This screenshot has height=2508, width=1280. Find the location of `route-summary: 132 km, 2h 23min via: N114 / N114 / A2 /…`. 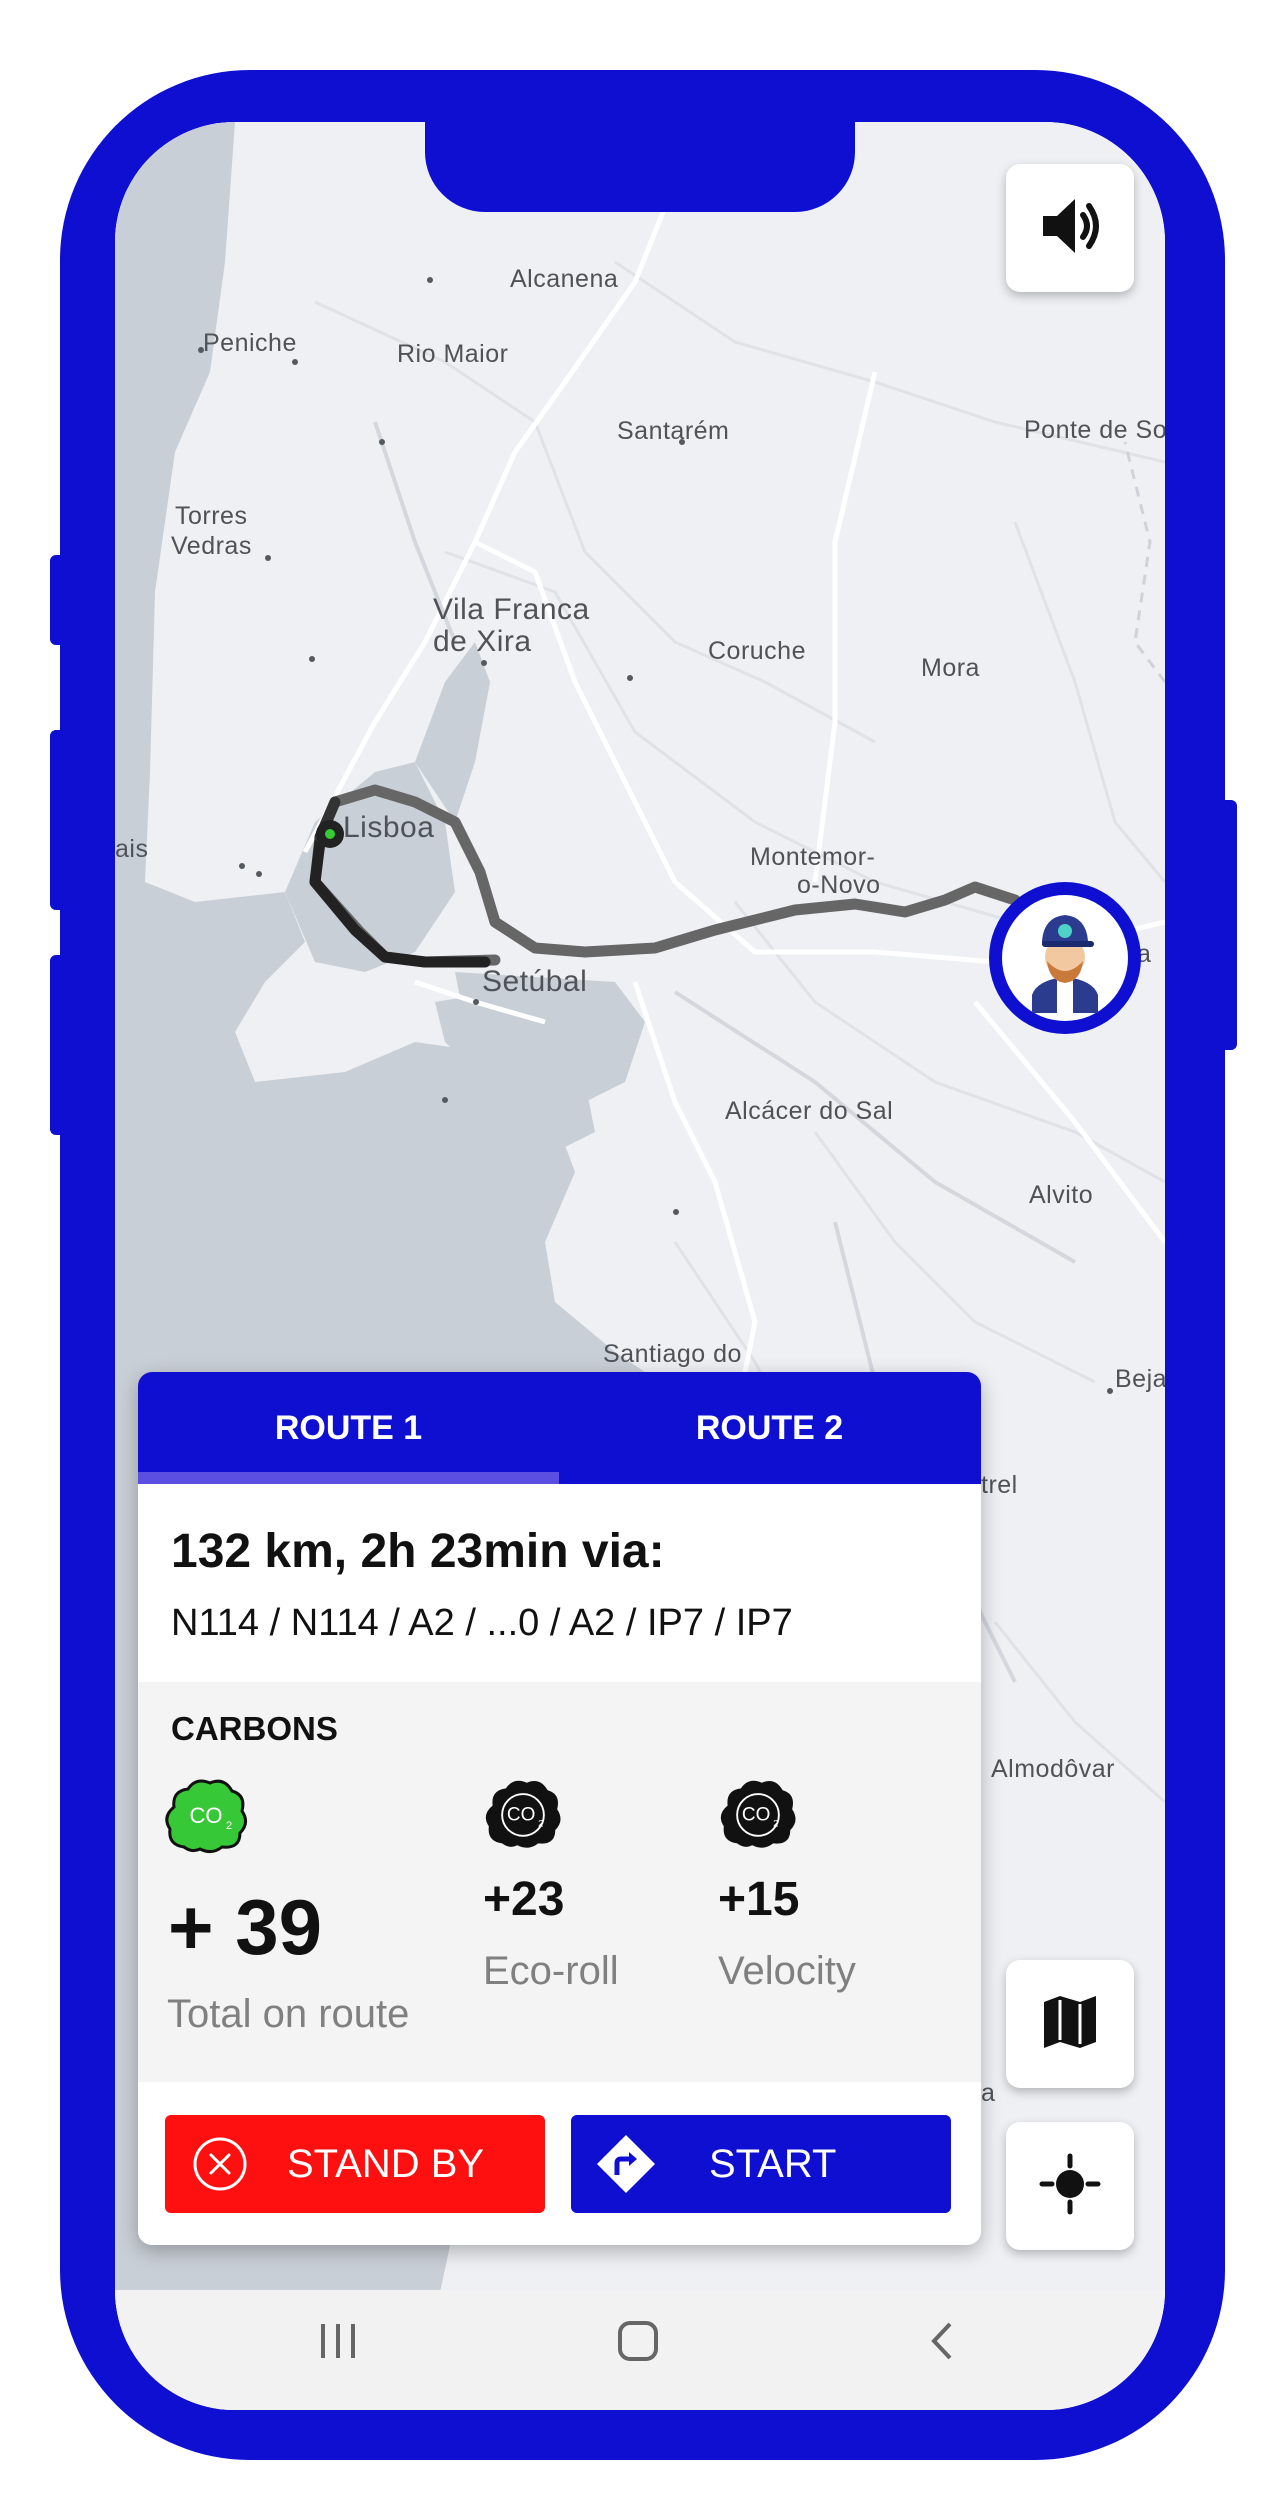

route-summary: 132 km, 2h 23min via: N114 / N114 / A2 /… is located at coordinates (559, 1583).